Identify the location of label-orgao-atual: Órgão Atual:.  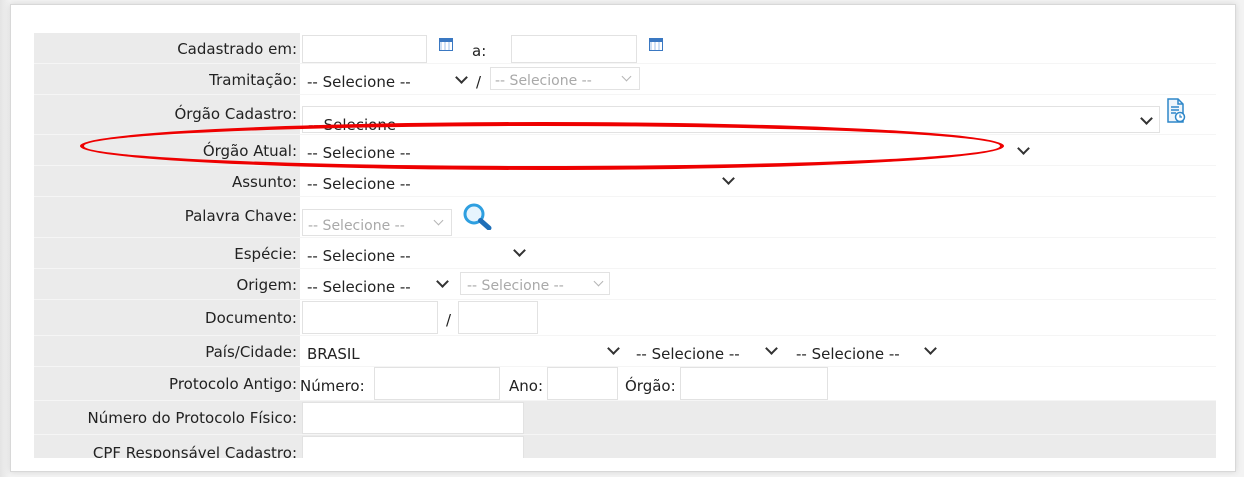
(249, 151).